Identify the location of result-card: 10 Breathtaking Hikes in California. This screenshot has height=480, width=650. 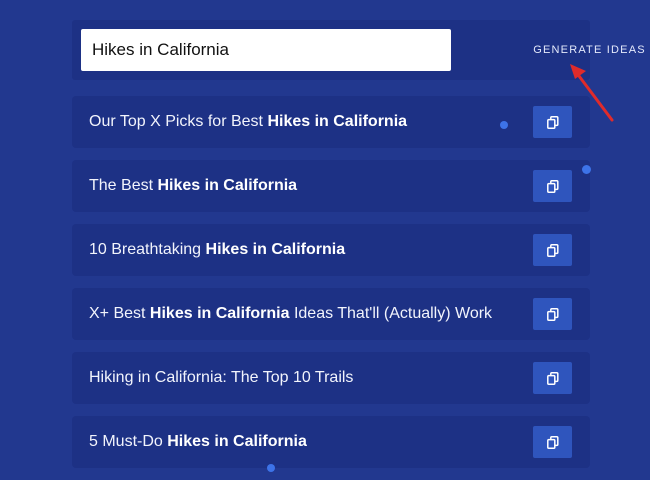
(331, 250).